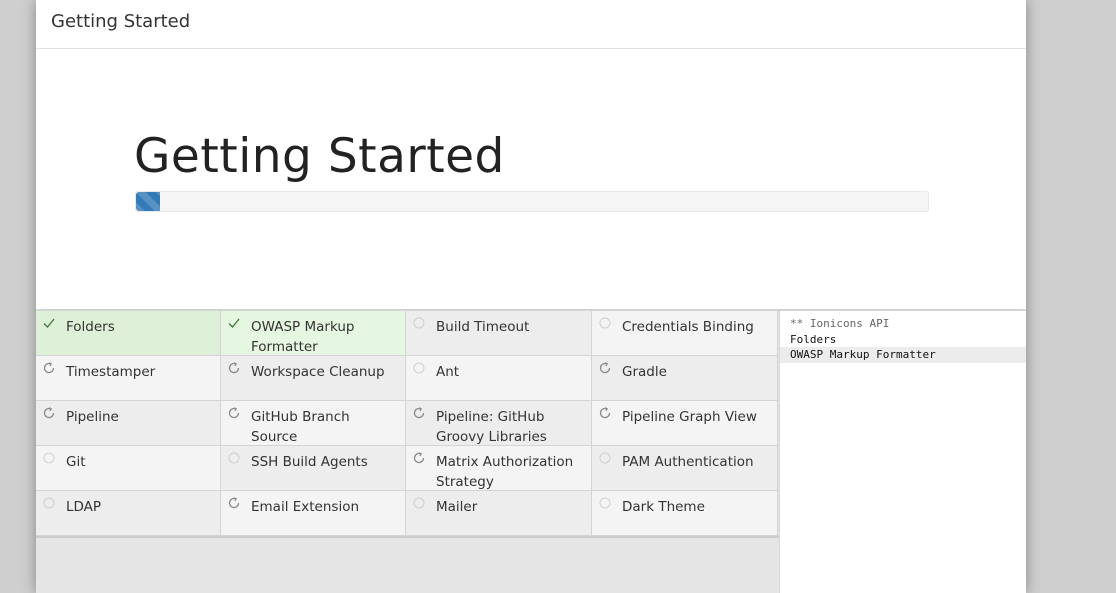  Describe the element at coordinates (644, 372) in the screenshot. I see `plugin-name: Gradle` at that location.